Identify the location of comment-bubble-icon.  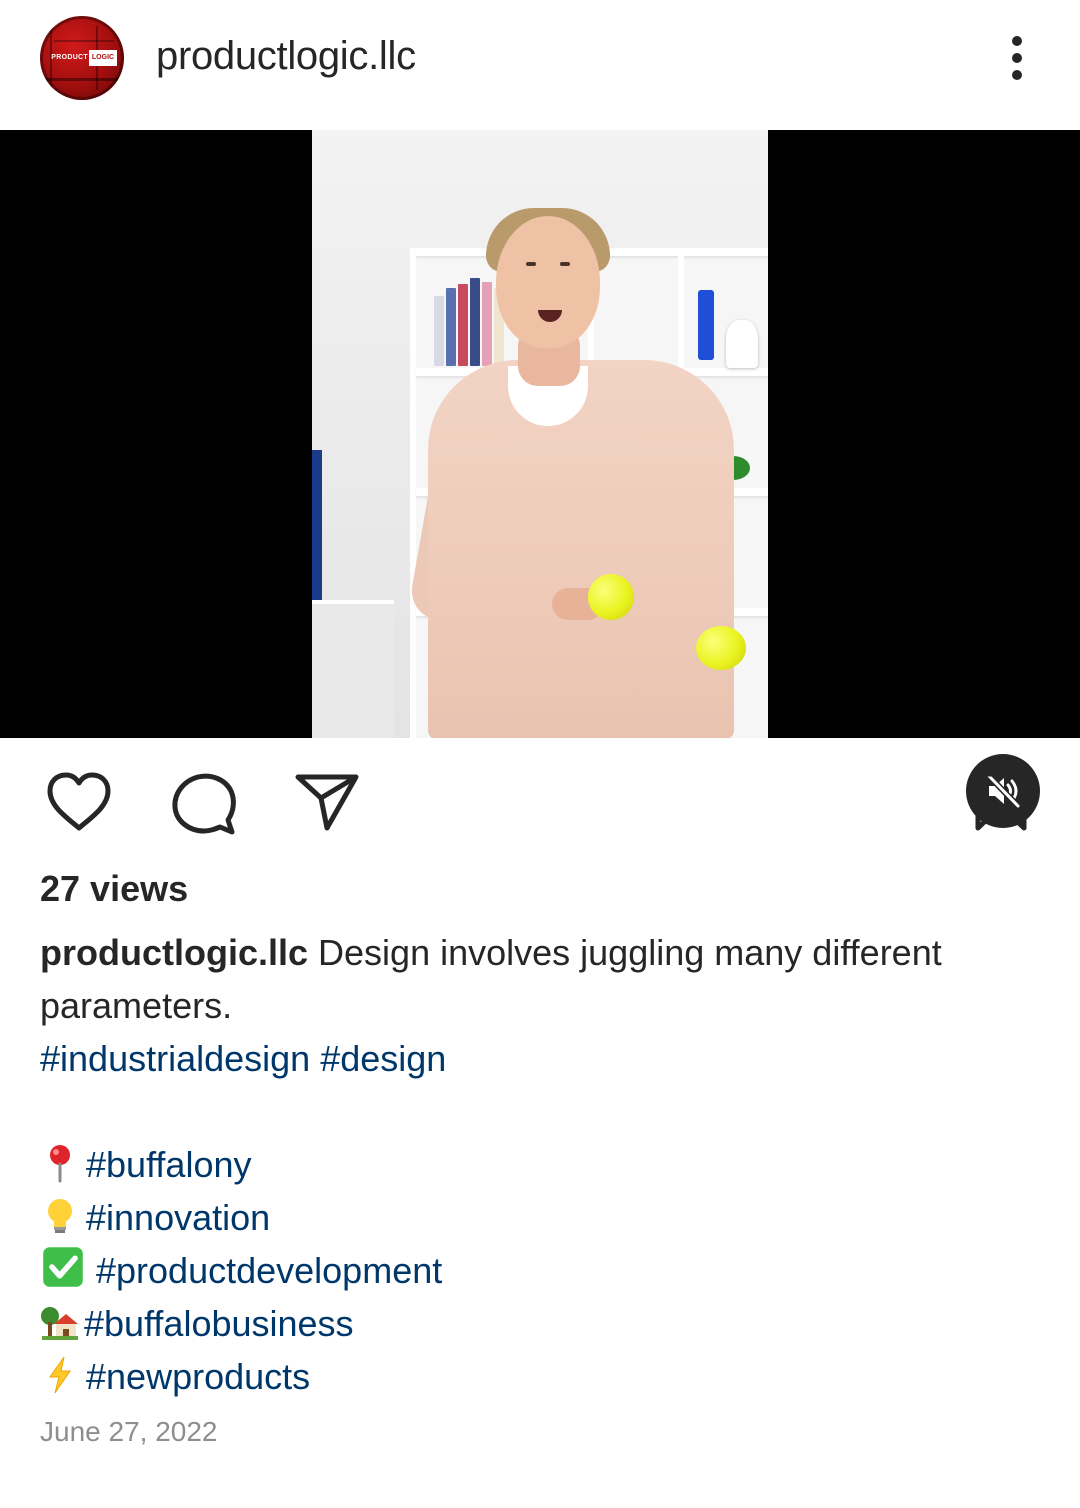
(204, 804).